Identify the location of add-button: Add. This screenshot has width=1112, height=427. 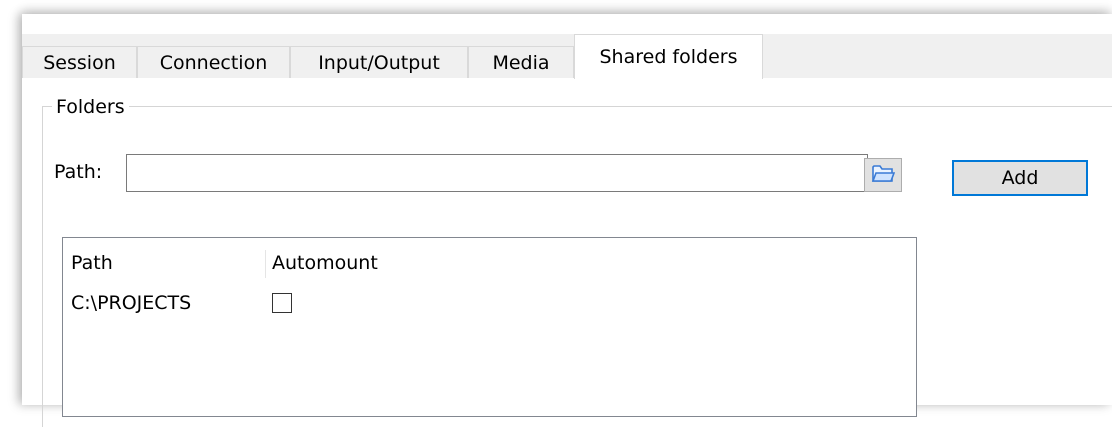
(1020, 178).